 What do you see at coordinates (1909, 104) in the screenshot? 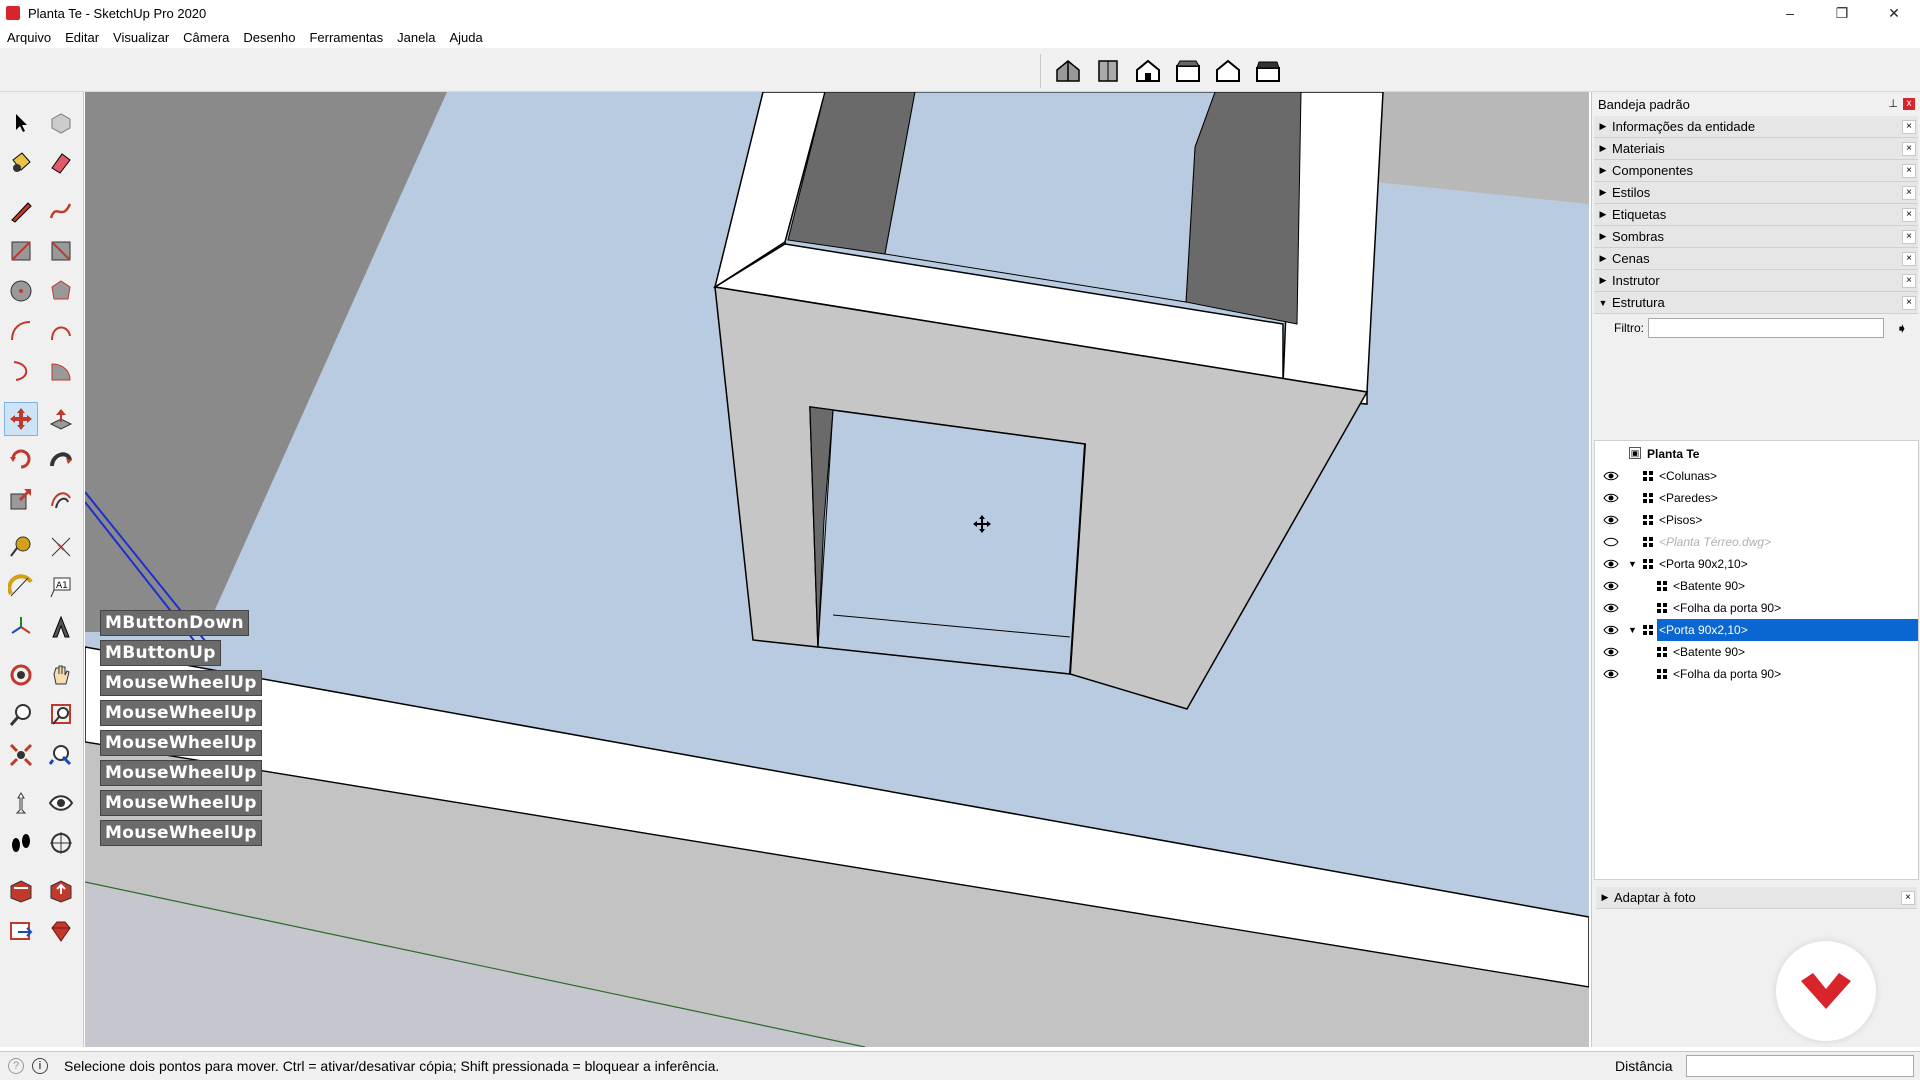
I see `tray-close-button: x` at bounding box center [1909, 104].